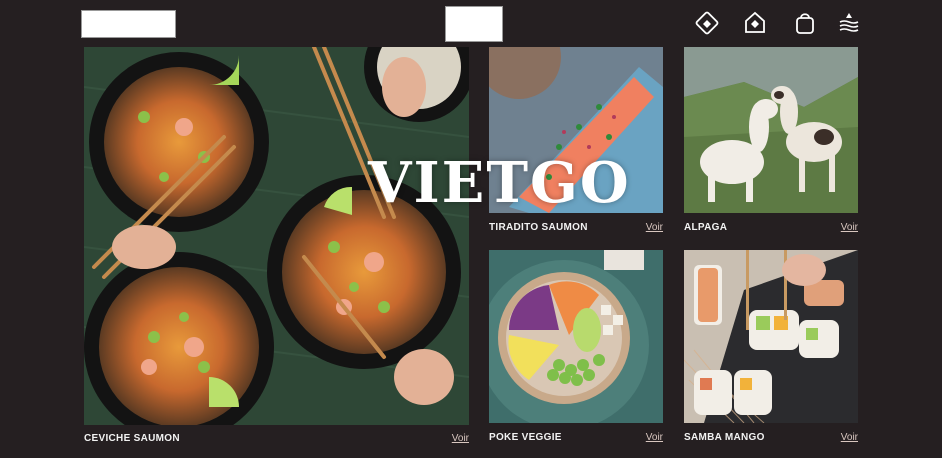  Describe the element at coordinates (755, 23) in the screenshot. I see `home-shield-icon` at that location.